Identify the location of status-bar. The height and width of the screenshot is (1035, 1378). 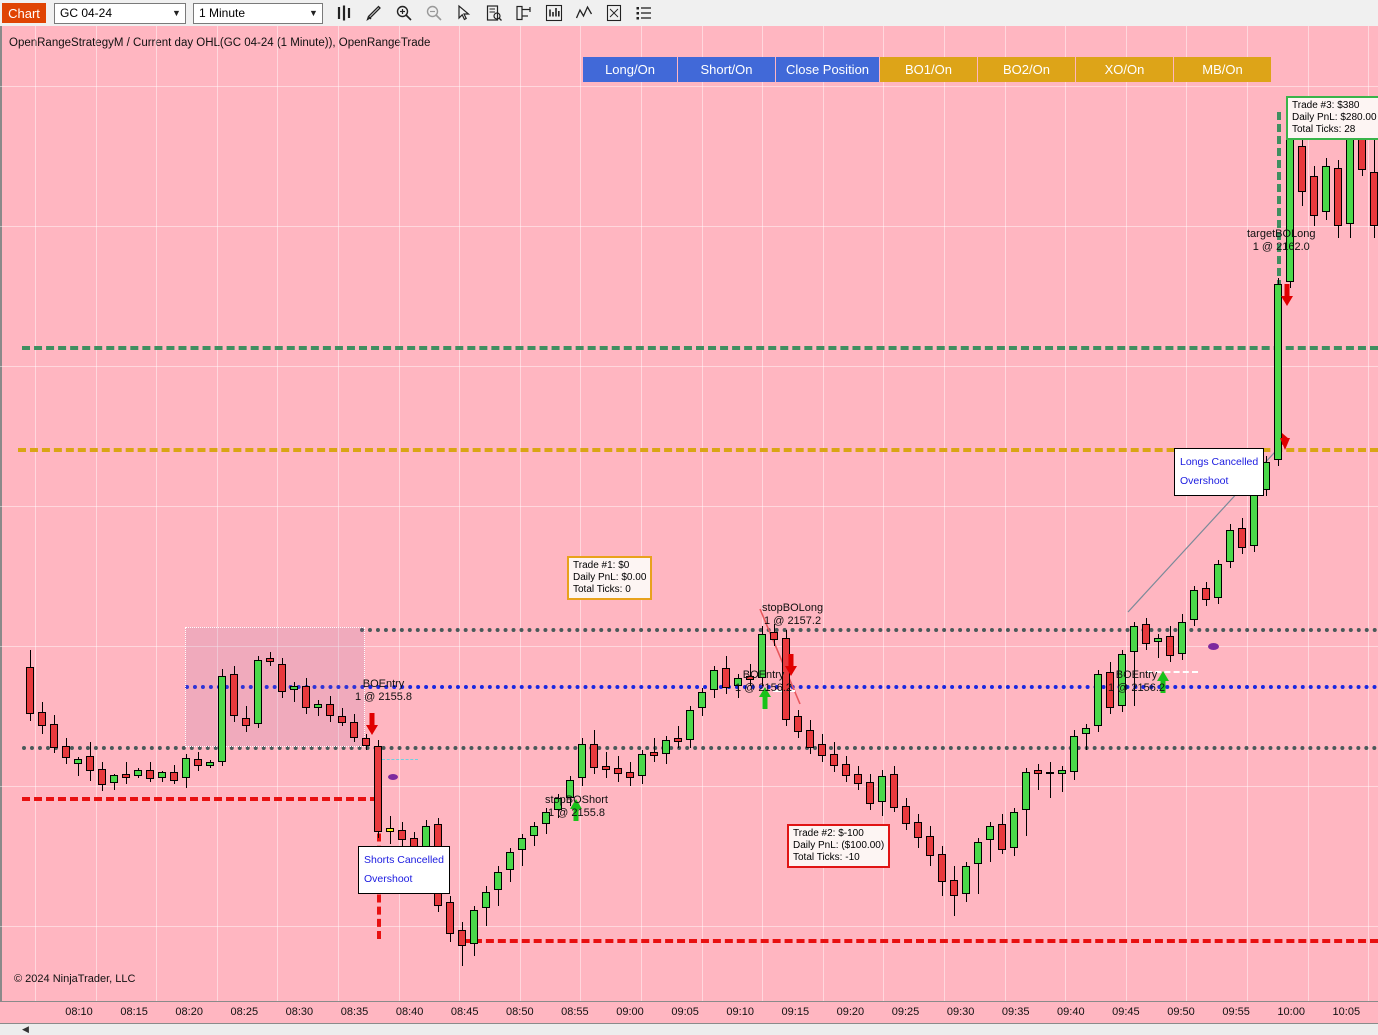
(689, 1029).